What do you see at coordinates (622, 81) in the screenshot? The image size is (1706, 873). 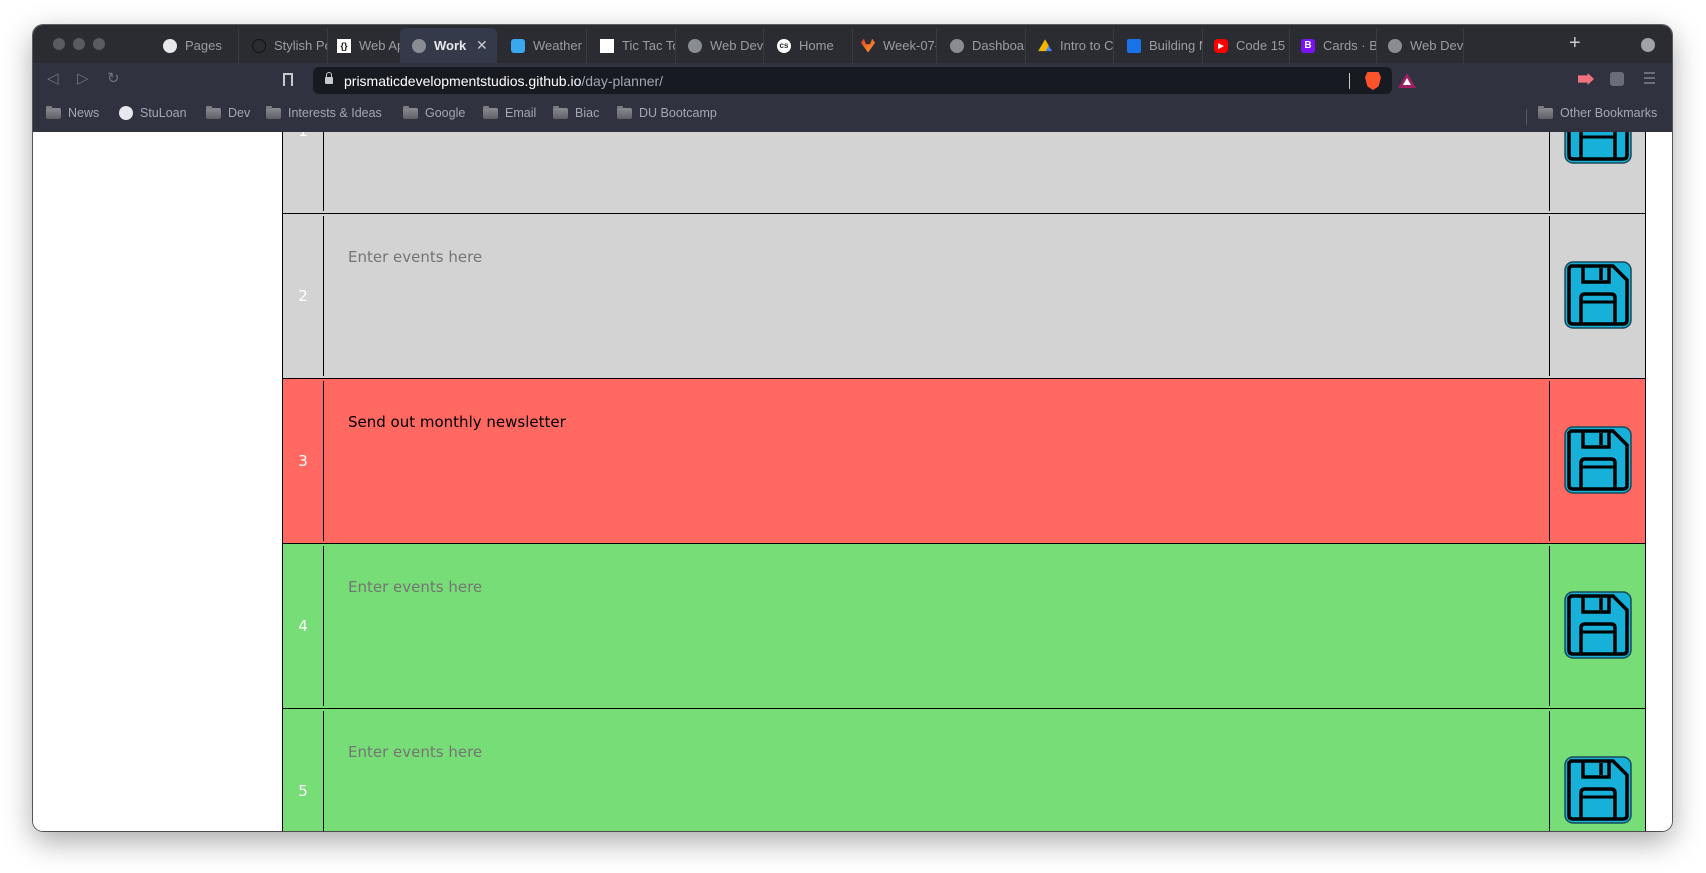 I see `url-path: /day-planner/` at bounding box center [622, 81].